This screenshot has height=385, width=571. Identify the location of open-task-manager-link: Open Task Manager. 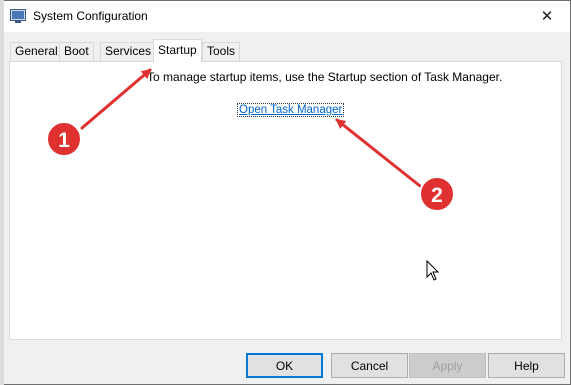
(291, 110).